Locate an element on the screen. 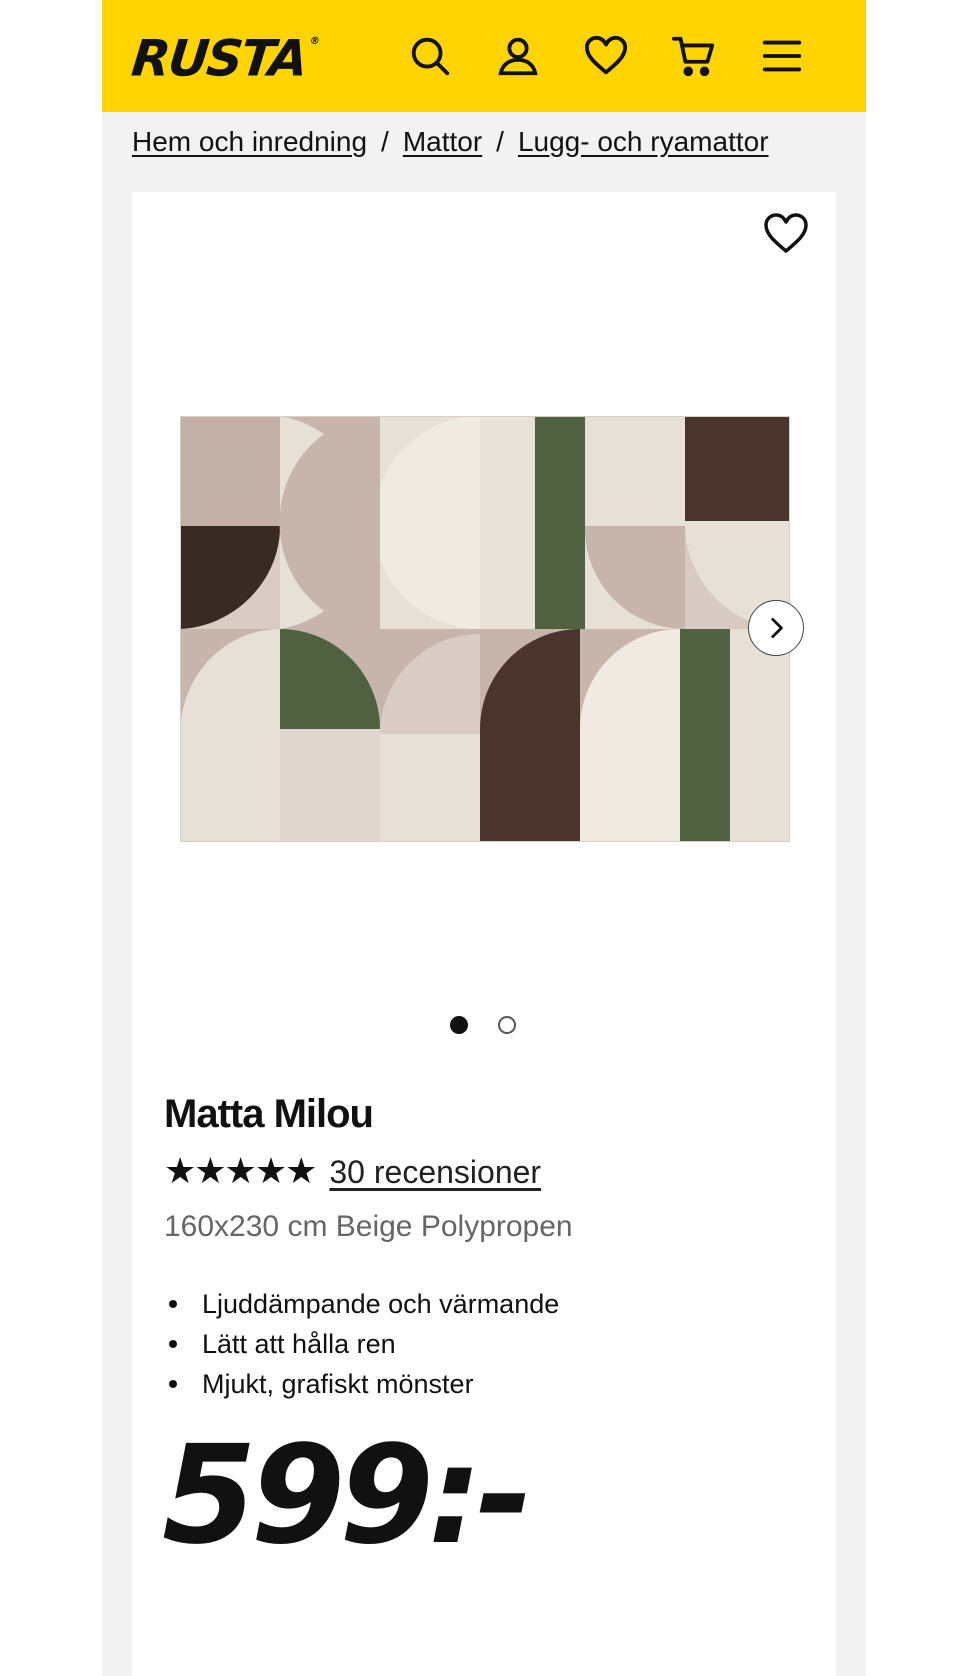  menu-icon is located at coordinates (782, 56).